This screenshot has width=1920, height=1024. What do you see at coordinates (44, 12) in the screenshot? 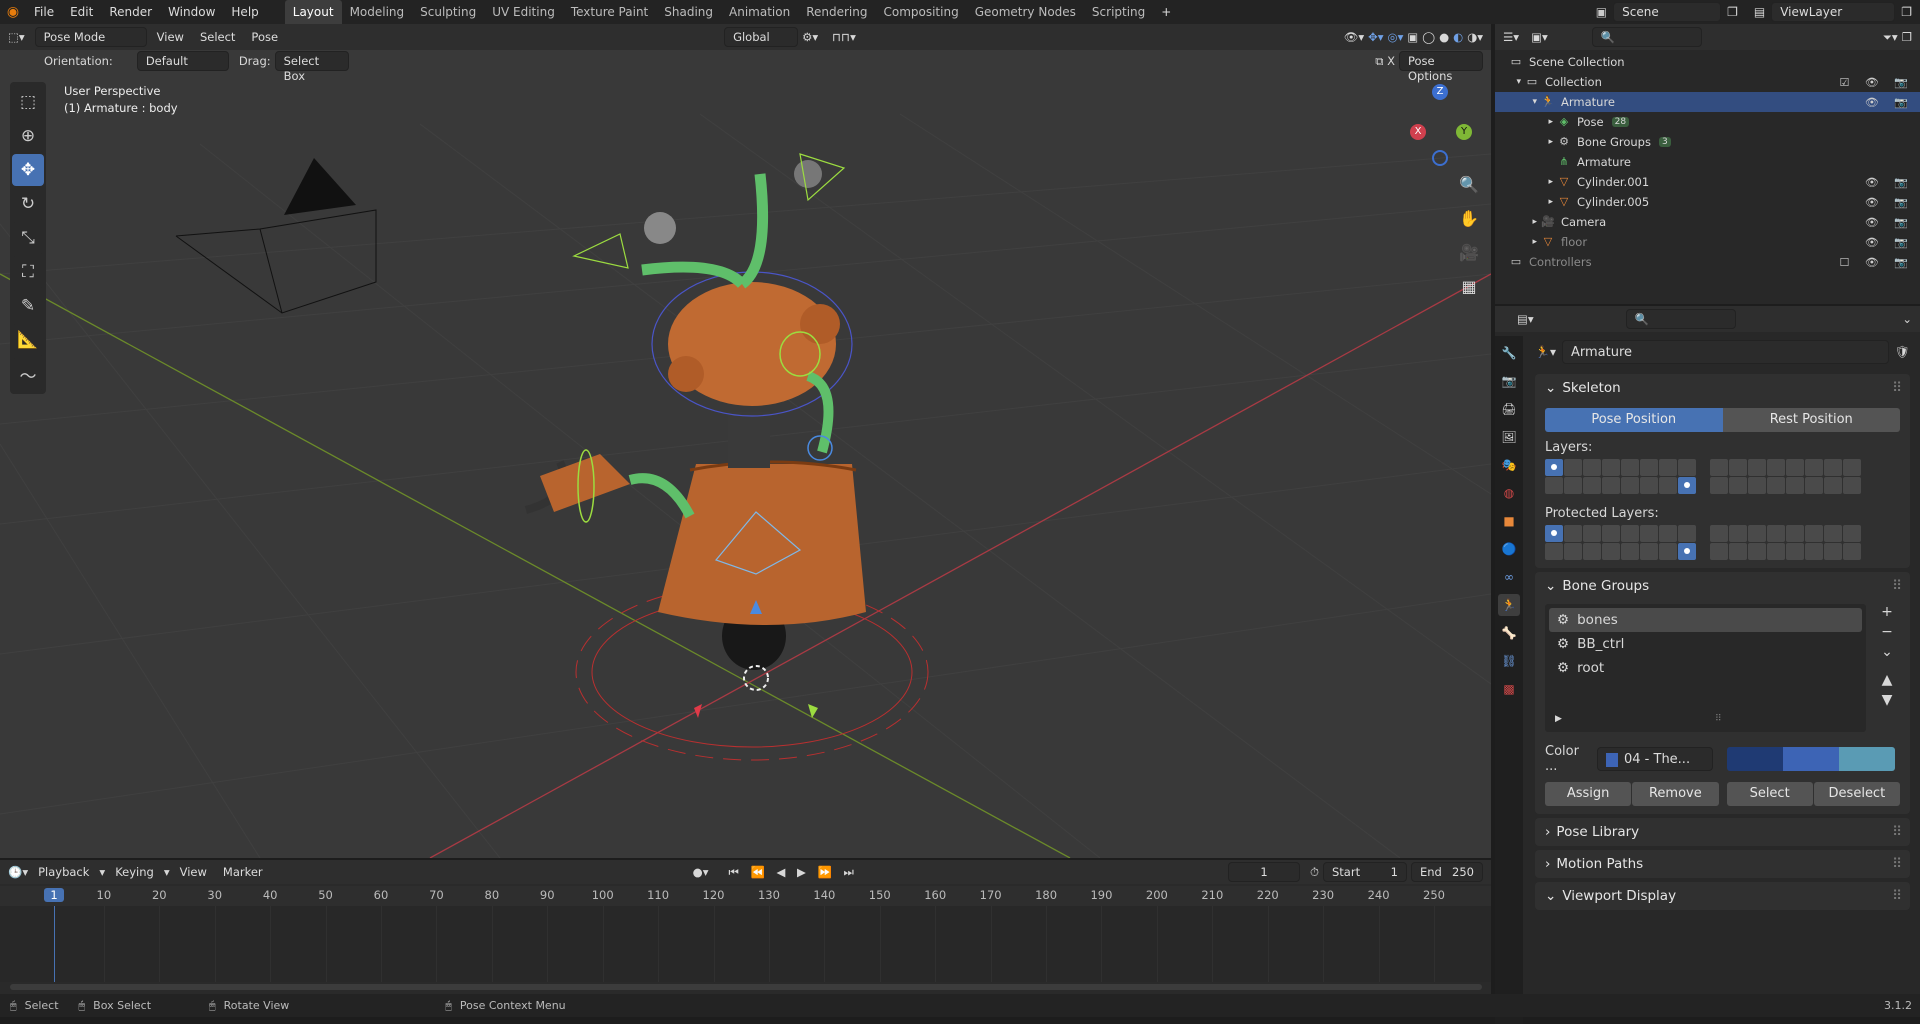
I see `menu-file: File` at bounding box center [44, 12].